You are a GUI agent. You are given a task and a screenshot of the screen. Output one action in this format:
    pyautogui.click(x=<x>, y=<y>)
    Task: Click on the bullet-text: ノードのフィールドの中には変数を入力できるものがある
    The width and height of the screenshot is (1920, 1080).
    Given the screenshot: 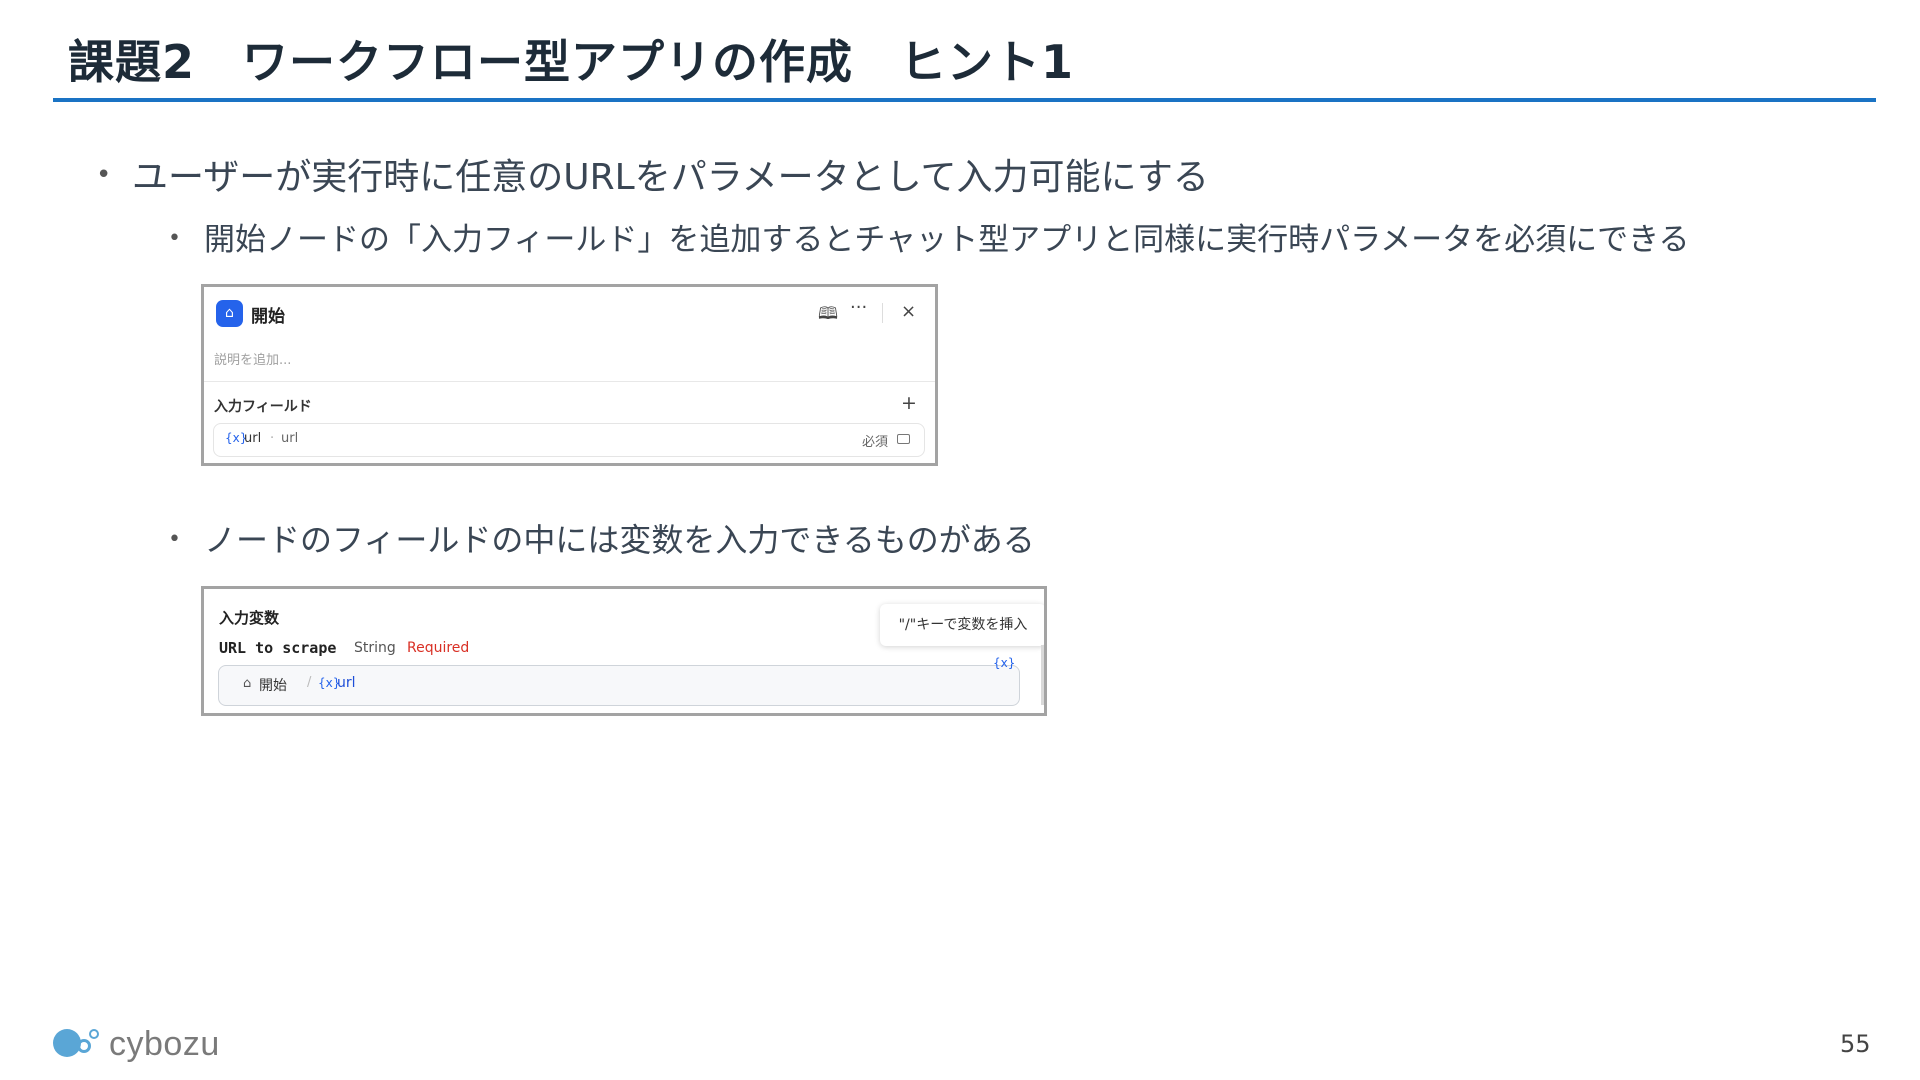 What is the action you would take?
    pyautogui.click(x=619, y=540)
    